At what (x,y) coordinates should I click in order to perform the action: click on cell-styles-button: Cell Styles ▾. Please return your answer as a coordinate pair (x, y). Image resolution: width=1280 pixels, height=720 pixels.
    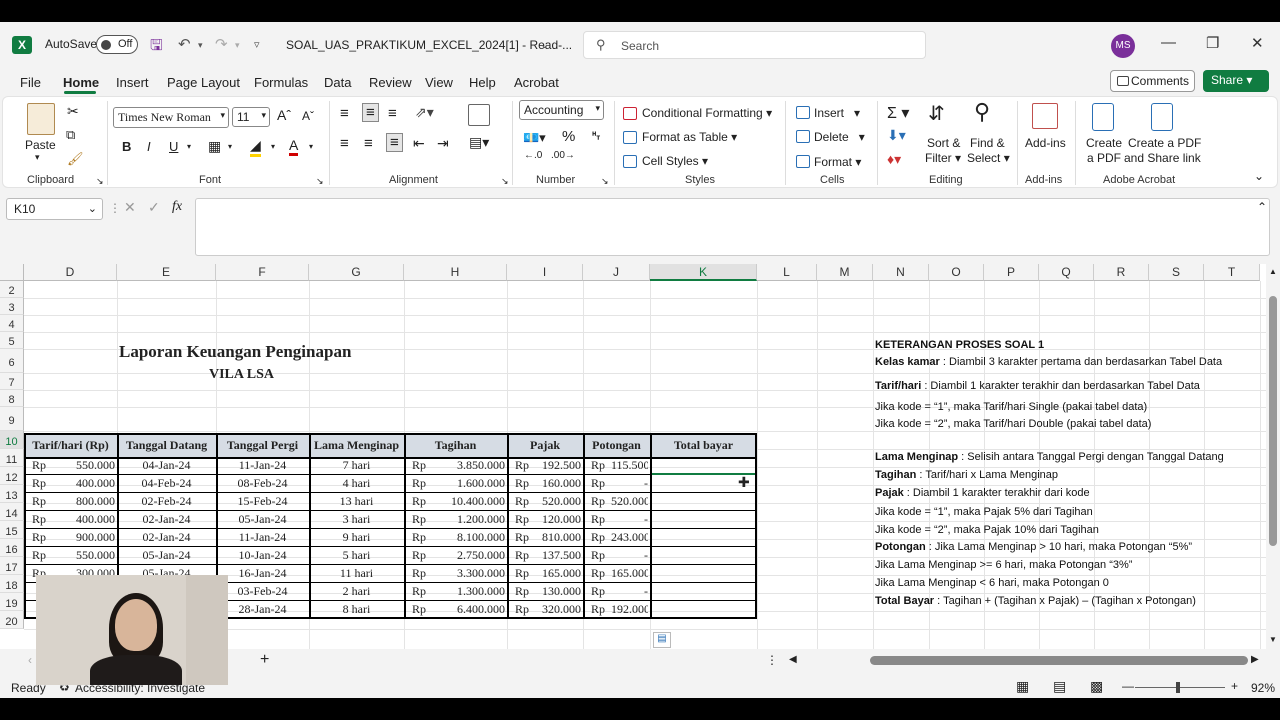
    Looking at the image, I should click on (675, 161).